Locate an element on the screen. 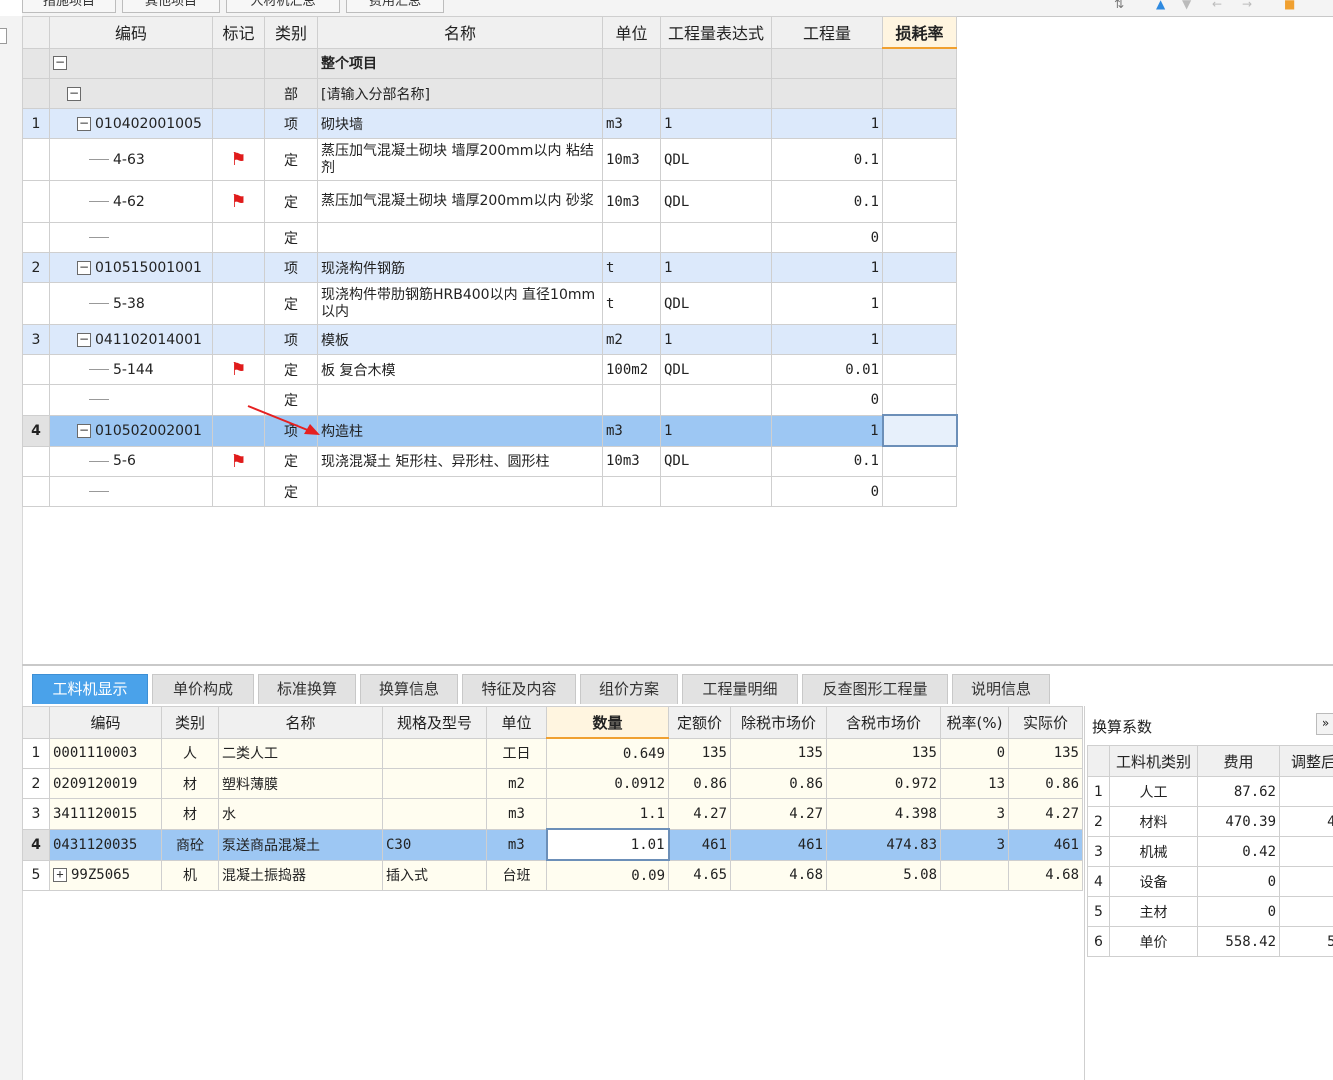 This screenshot has width=1333, height=1080. header-ex-tax-price: 除税市场价 is located at coordinates (778, 722).